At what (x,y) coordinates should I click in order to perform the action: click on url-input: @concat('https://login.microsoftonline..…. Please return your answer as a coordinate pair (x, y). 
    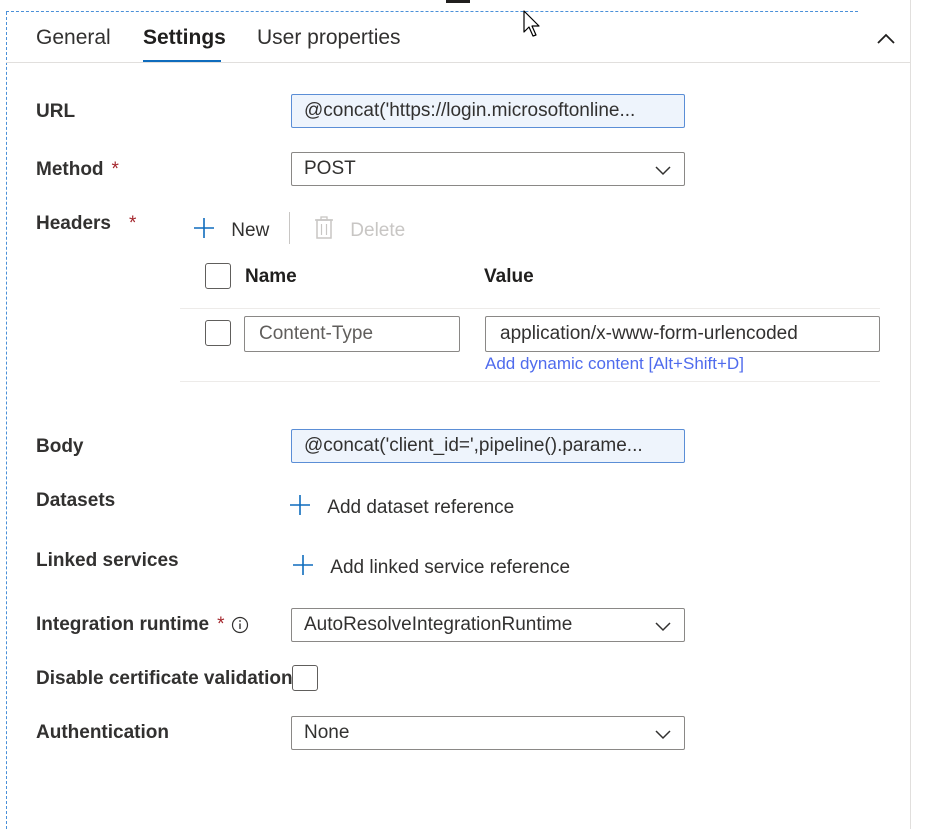
    Looking at the image, I should click on (488, 111).